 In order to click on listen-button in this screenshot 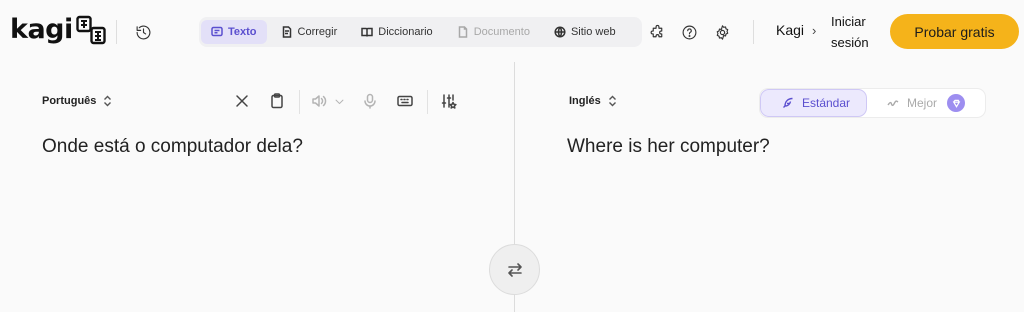, I will do `click(319, 101)`.